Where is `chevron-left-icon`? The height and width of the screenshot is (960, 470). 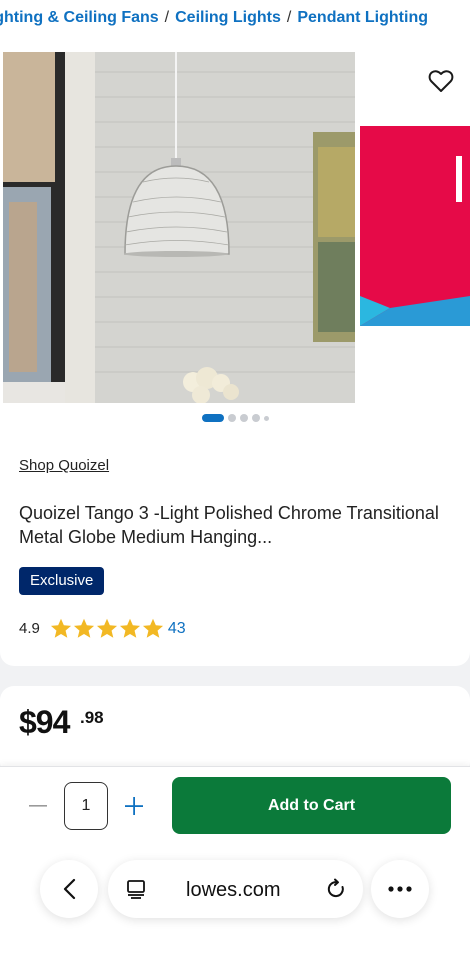 chevron-left-icon is located at coordinates (69, 889).